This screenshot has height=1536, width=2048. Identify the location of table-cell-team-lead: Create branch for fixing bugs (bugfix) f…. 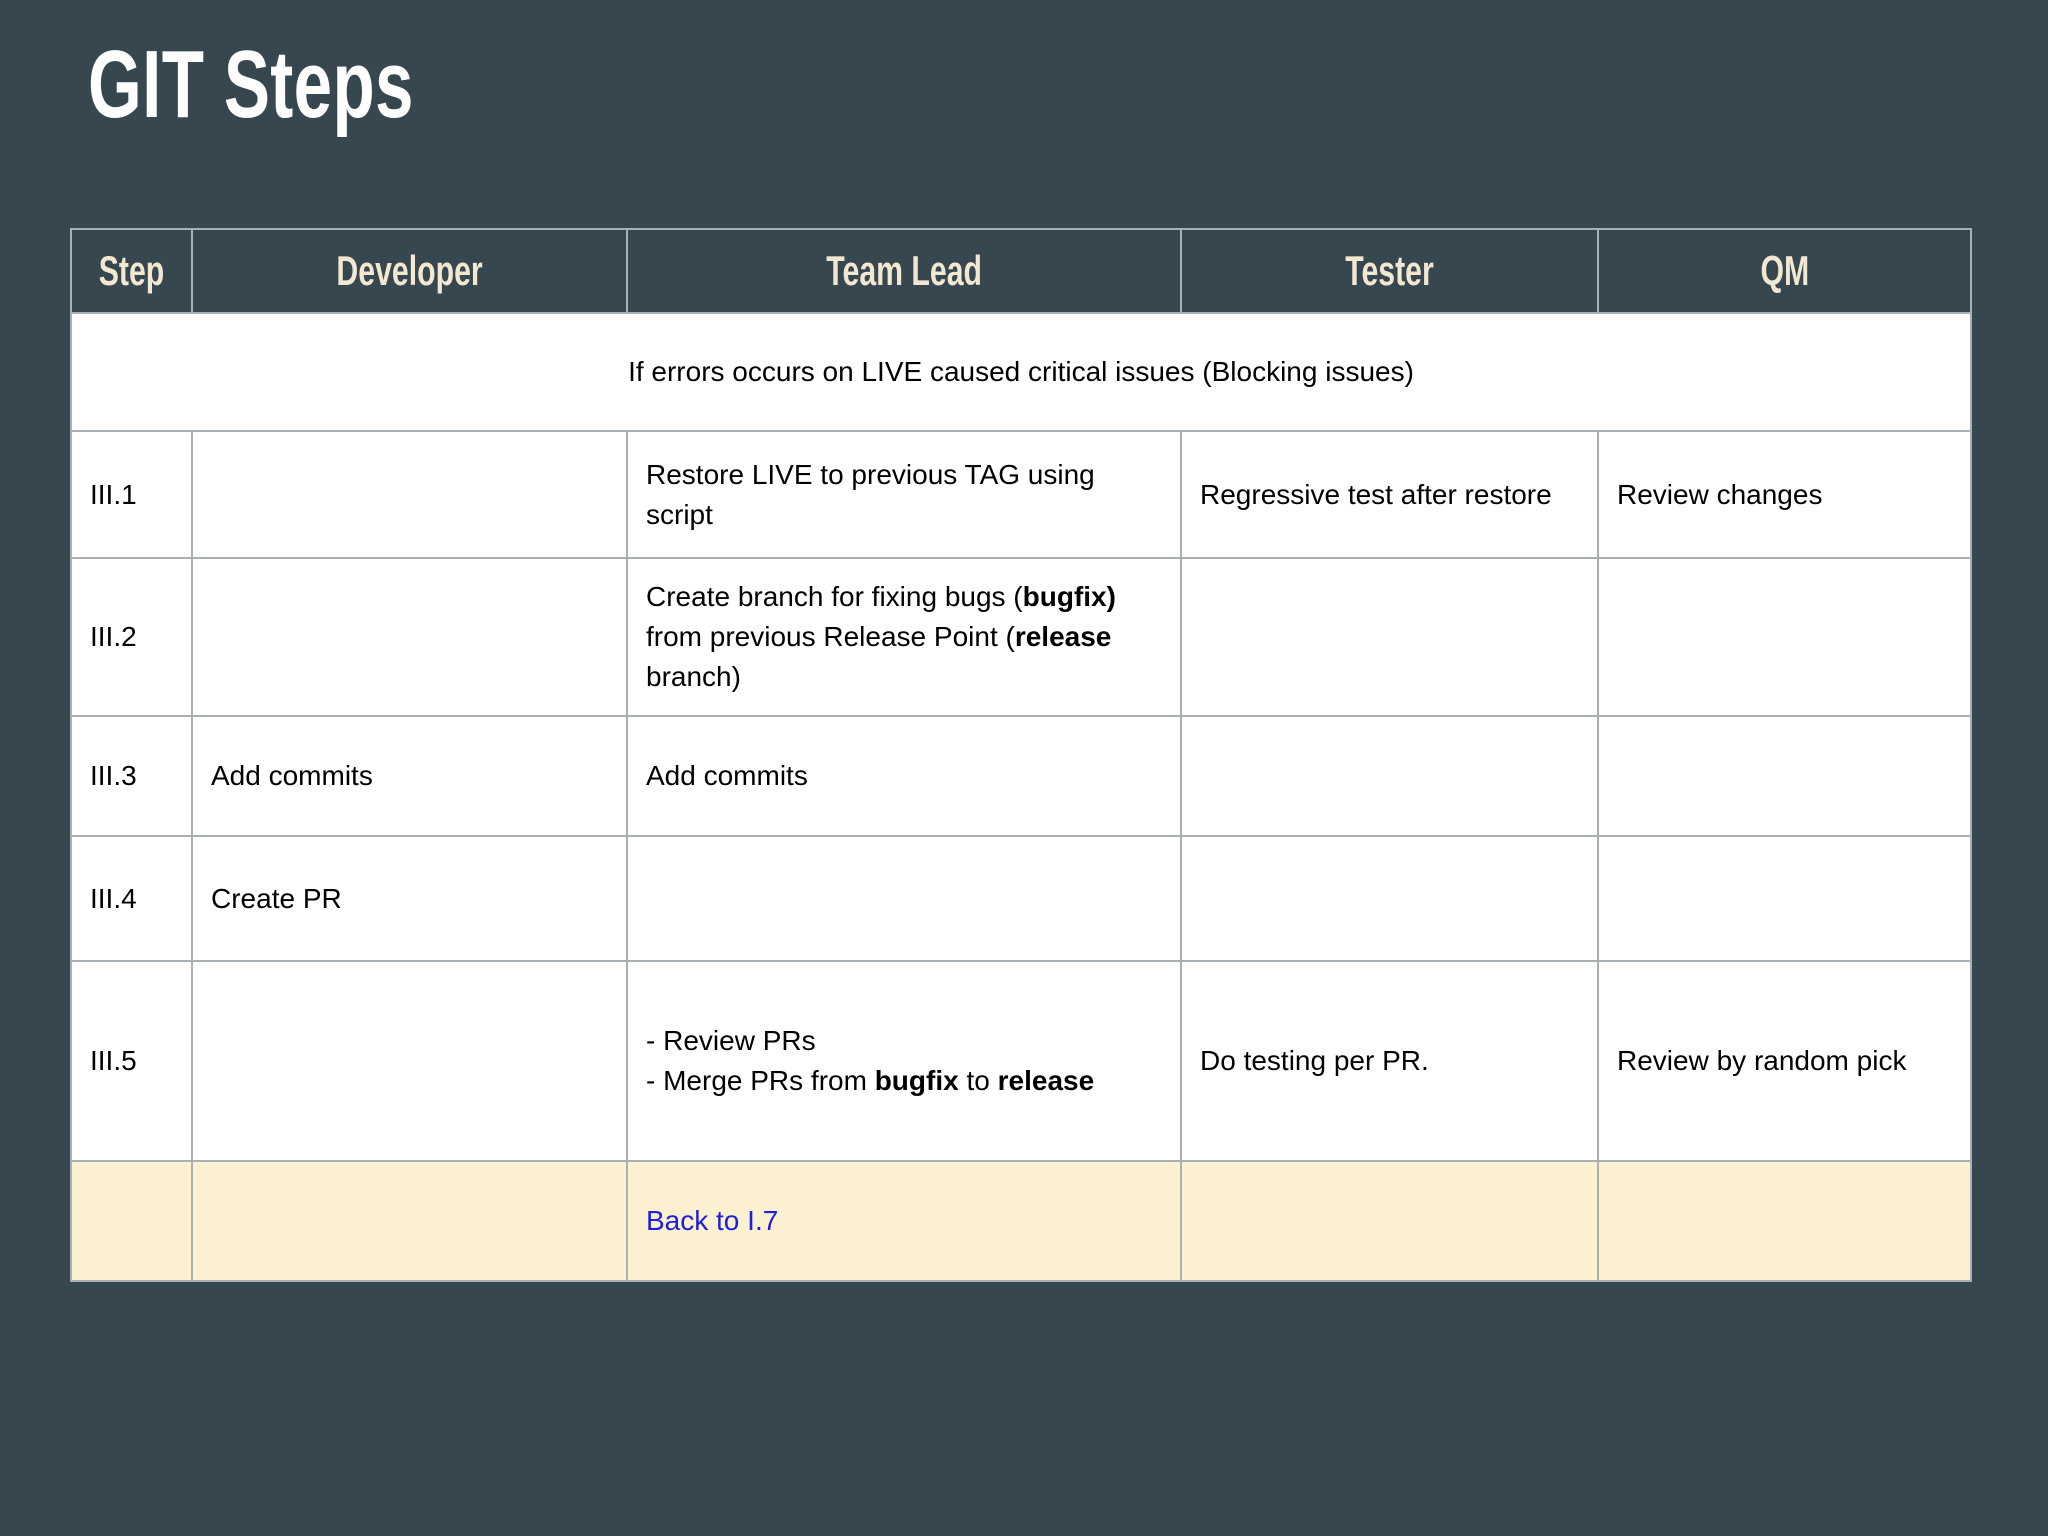
(904, 637).